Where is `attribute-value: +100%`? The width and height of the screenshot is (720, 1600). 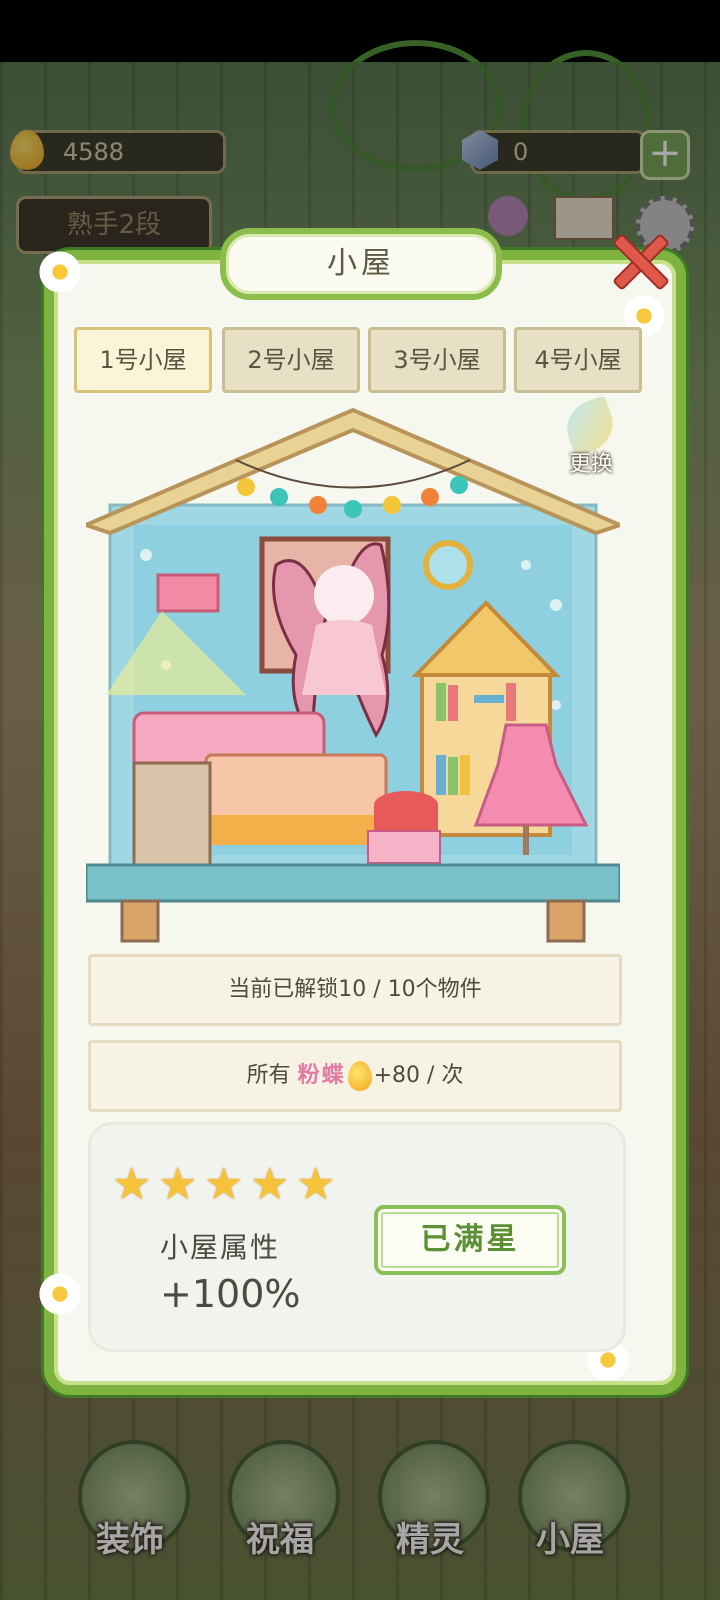 attribute-value: +100% is located at coordinates (230, 1294).